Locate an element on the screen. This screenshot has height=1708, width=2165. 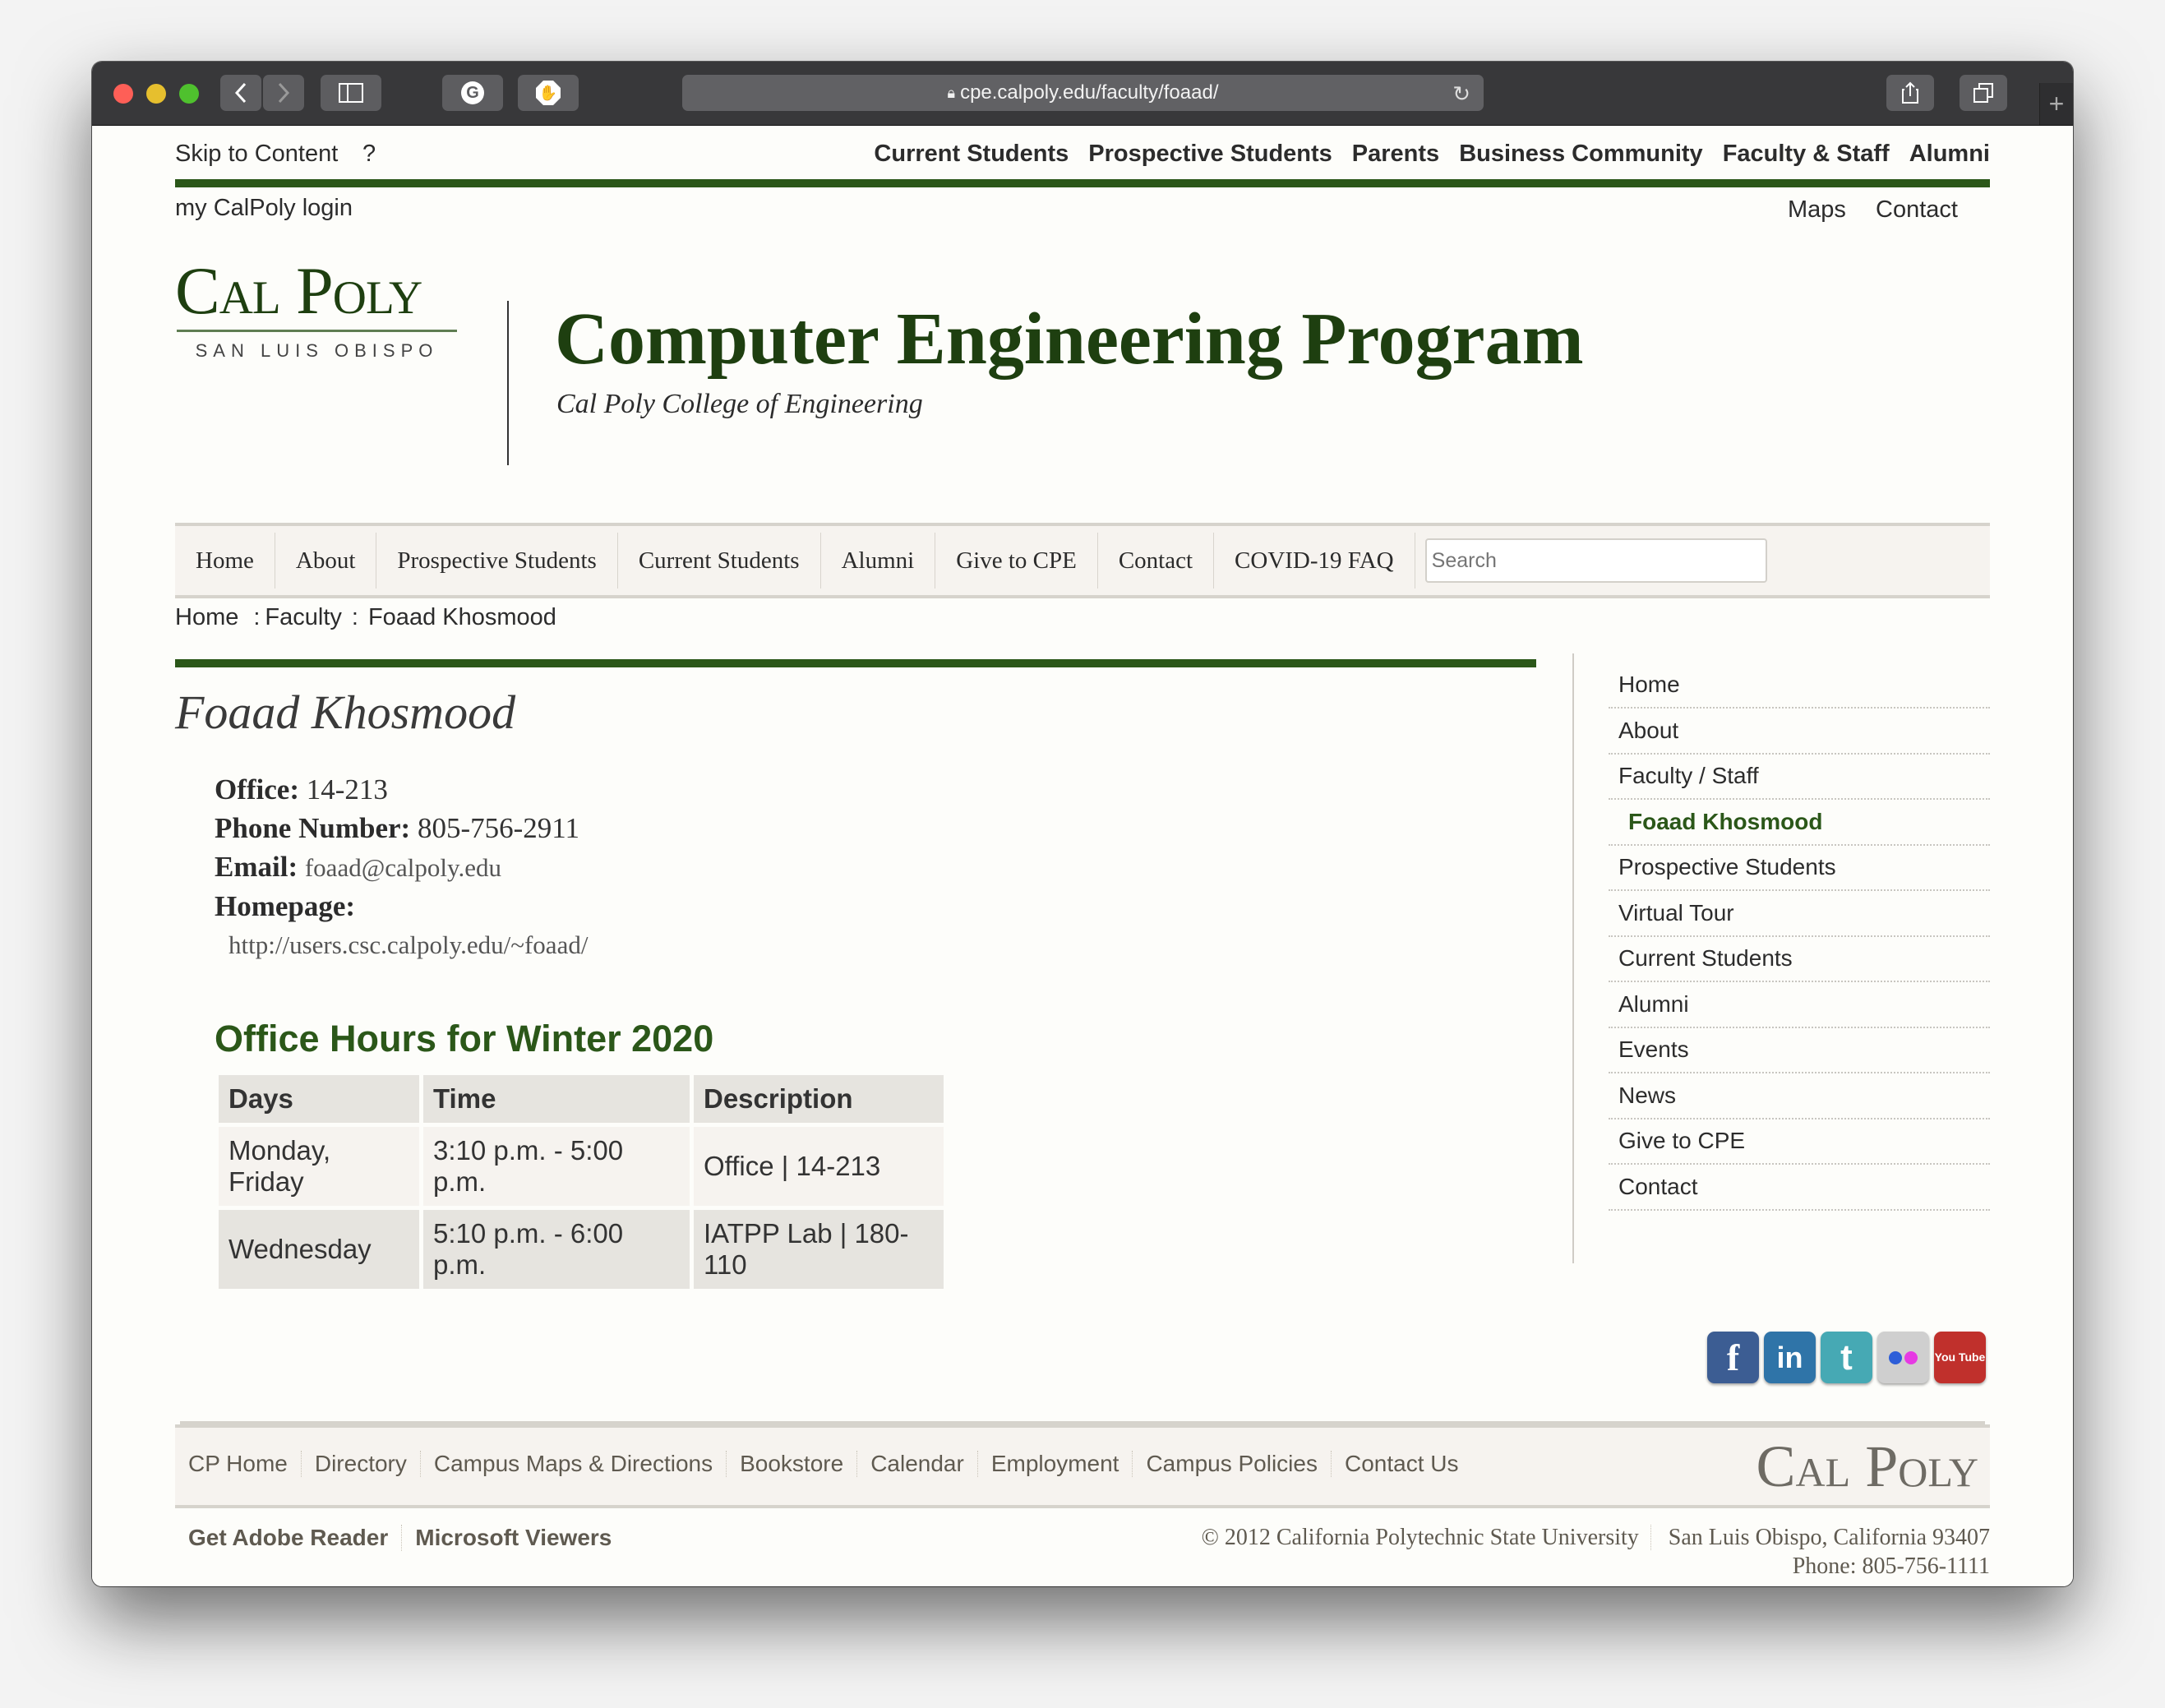
new-tab-button: + is located at coordinates (2056, 104).